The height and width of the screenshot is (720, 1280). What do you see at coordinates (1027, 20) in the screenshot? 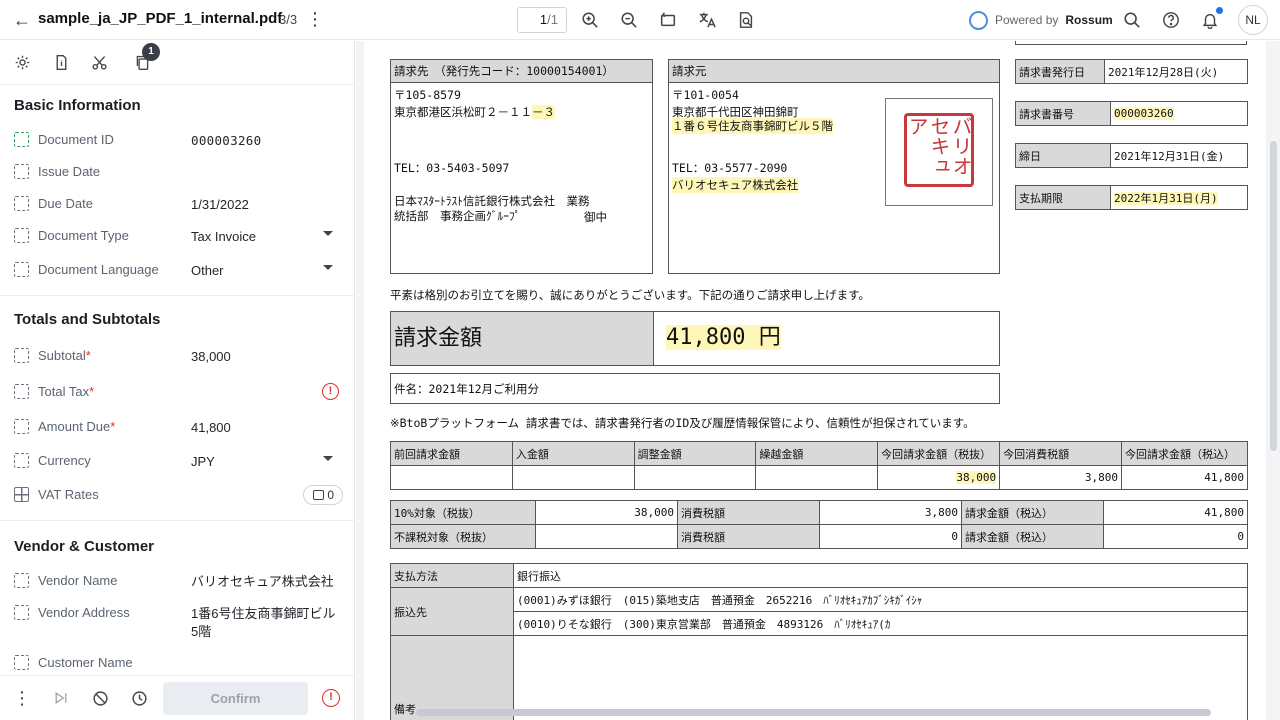
I see `powered-by-label: Powered by` at bounding box center [1027, 20].